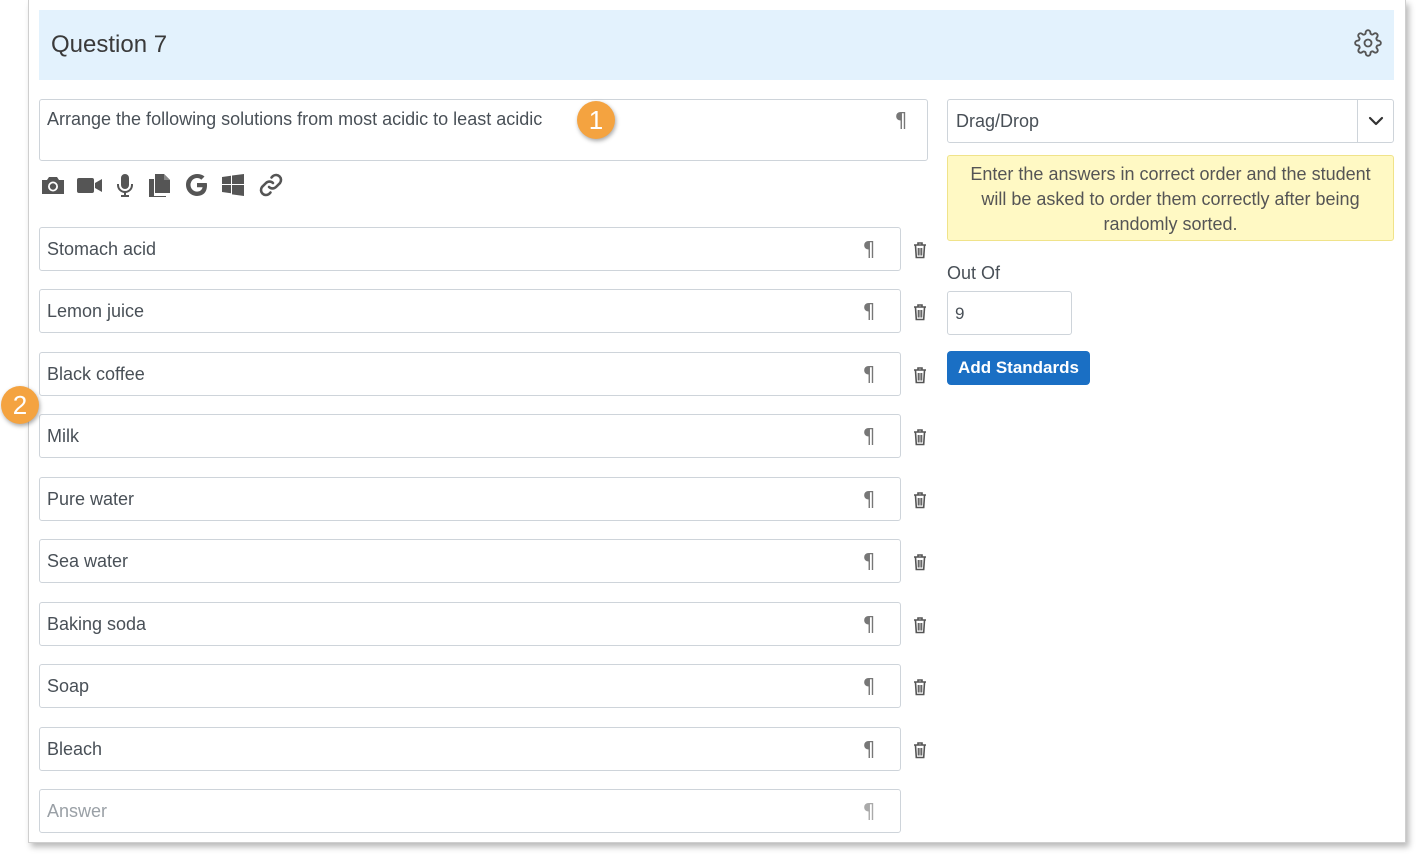 The image size is (1418, 859). Describe the element at coordinates (470, 374) in the screenshot. I see `answer-input: Black coffee ¶` at that location.